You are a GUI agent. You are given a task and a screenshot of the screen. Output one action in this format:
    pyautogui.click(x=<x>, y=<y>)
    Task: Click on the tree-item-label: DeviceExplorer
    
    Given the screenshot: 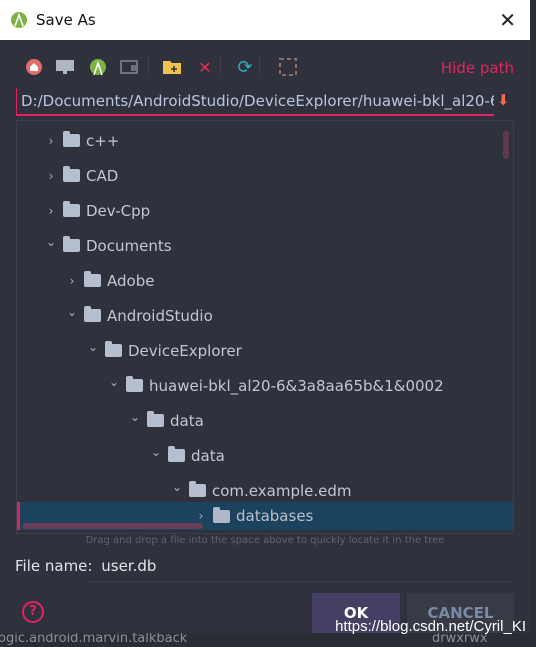 What is the action you would take?
    pyautogui.click(x=185, y=350)
    